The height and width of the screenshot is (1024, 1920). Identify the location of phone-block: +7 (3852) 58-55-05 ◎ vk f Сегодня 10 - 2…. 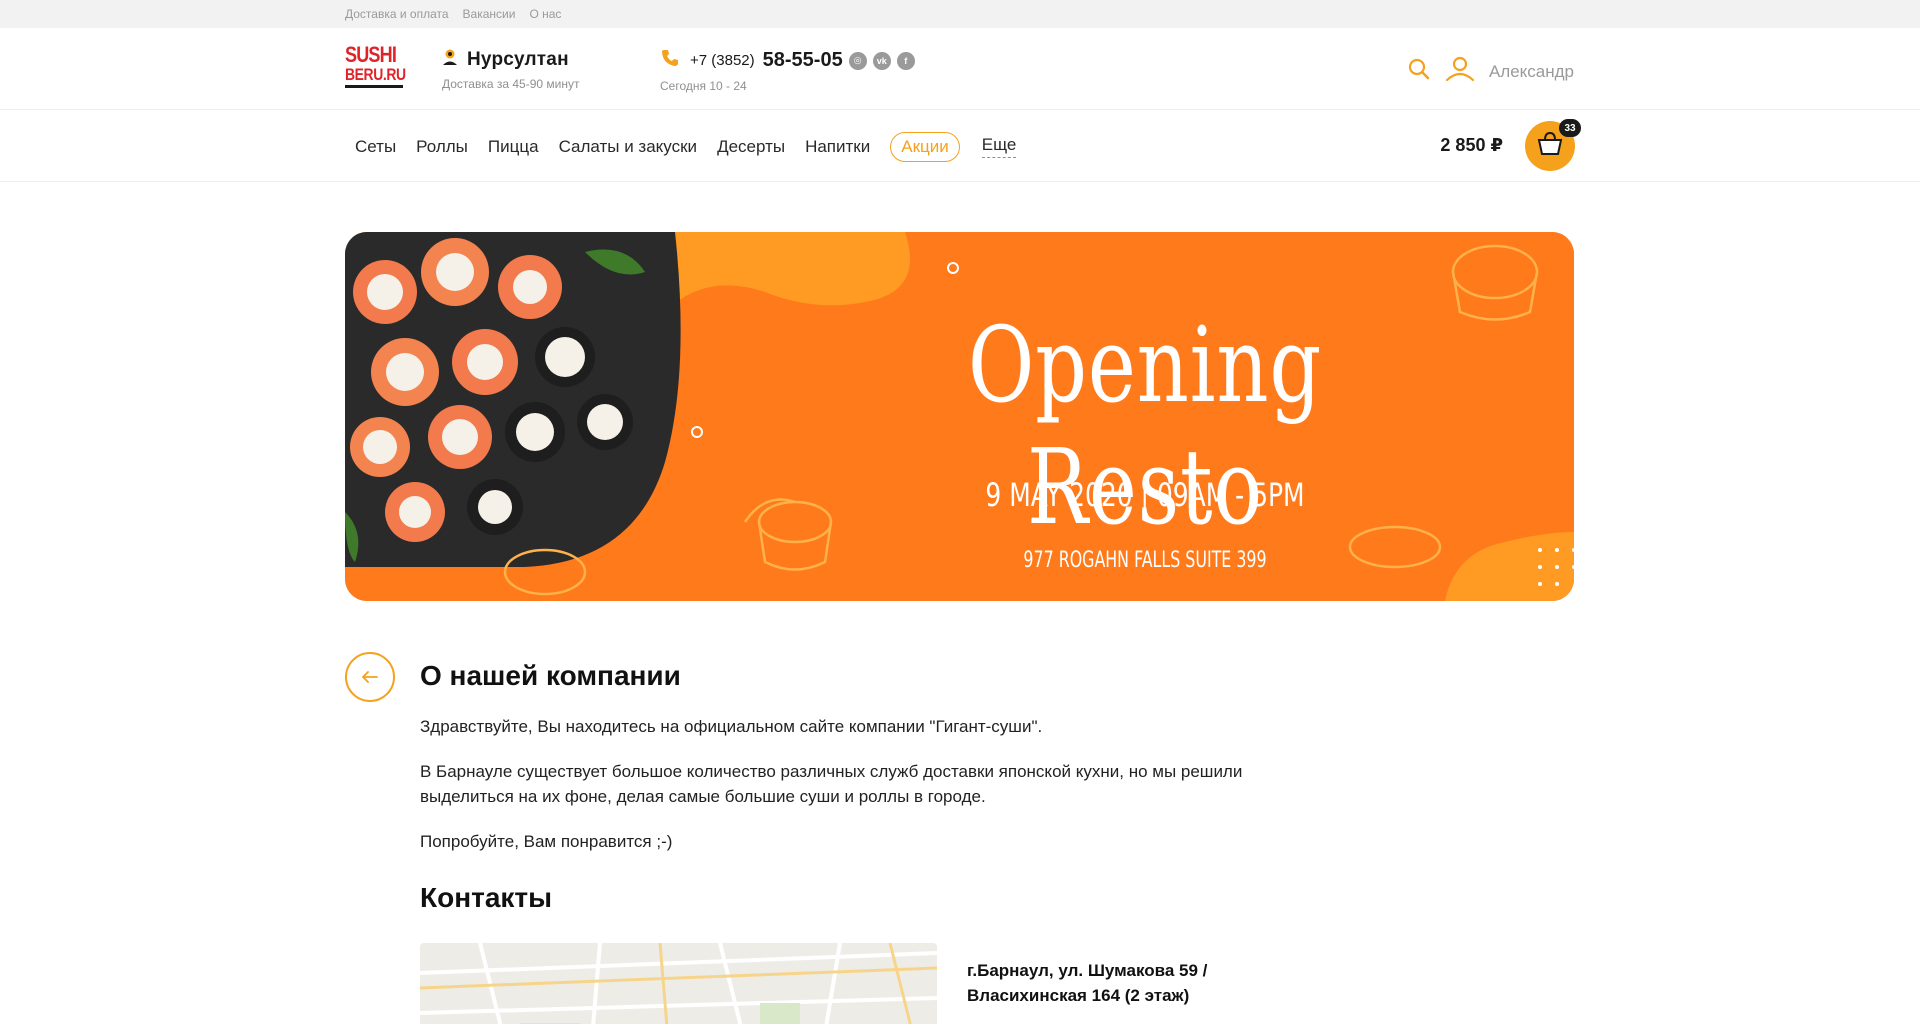
(787, 70).